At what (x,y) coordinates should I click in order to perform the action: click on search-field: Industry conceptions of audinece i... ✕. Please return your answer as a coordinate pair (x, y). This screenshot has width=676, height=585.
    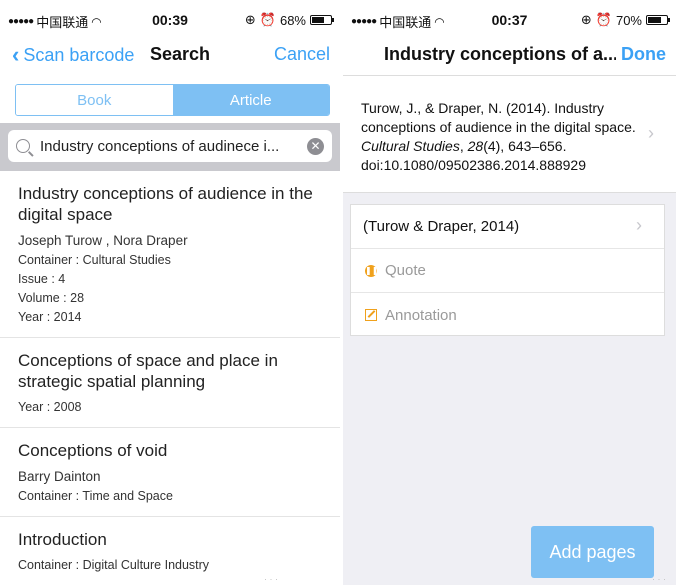
    Looking at the image, I should click on (170, 146).